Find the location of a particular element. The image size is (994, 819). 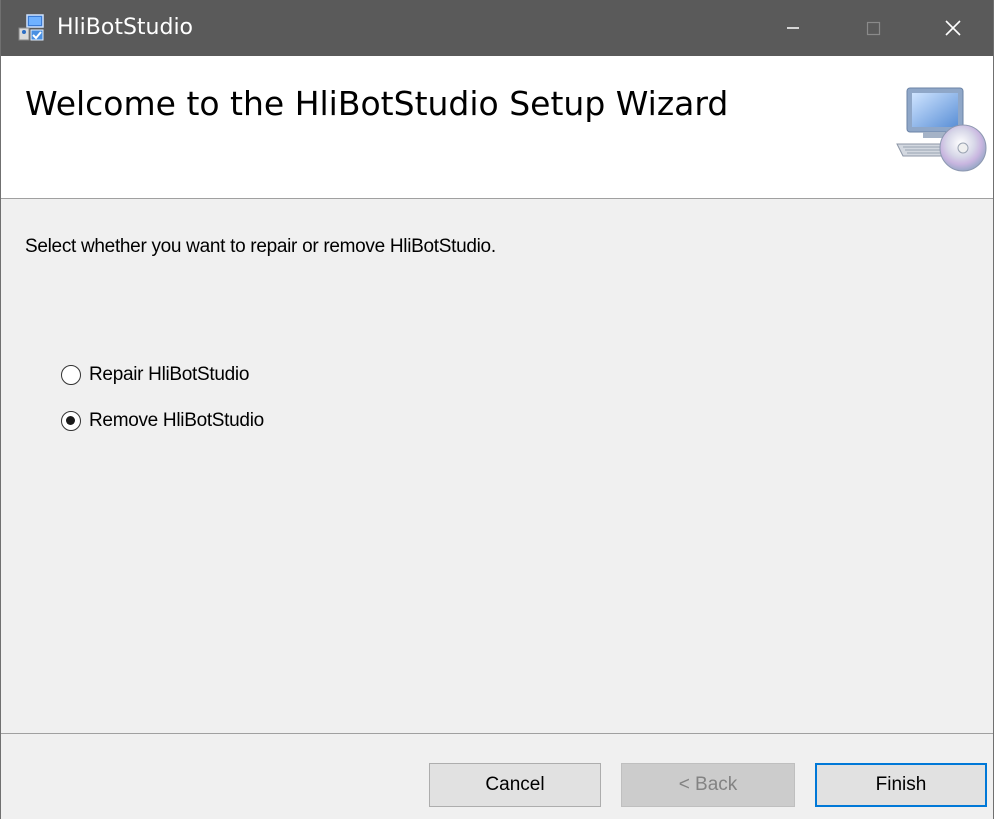

finish-button: Finish is located at coordinates (901, 785).